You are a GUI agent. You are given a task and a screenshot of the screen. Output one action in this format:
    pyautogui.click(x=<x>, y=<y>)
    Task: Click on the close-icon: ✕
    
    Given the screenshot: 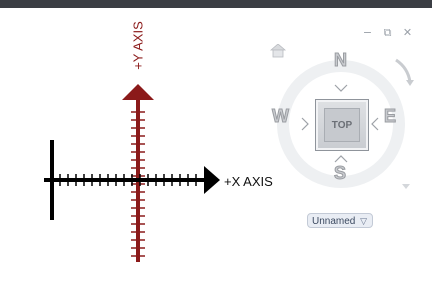 What is the action you would take?
    pyautogui.click(x=407, y=33)
    